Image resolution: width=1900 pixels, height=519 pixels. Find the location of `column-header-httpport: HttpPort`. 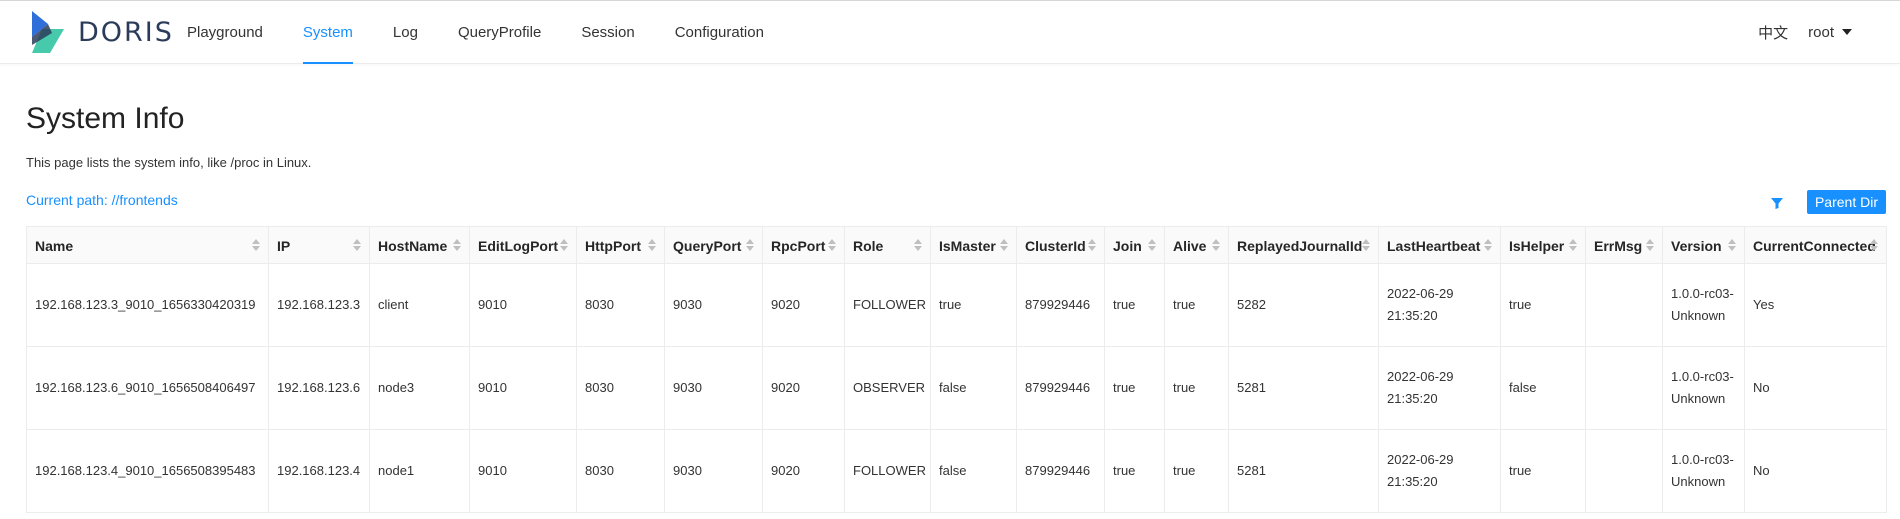

column-header-httpport: HttpPort is located at coordinates (620, 245).